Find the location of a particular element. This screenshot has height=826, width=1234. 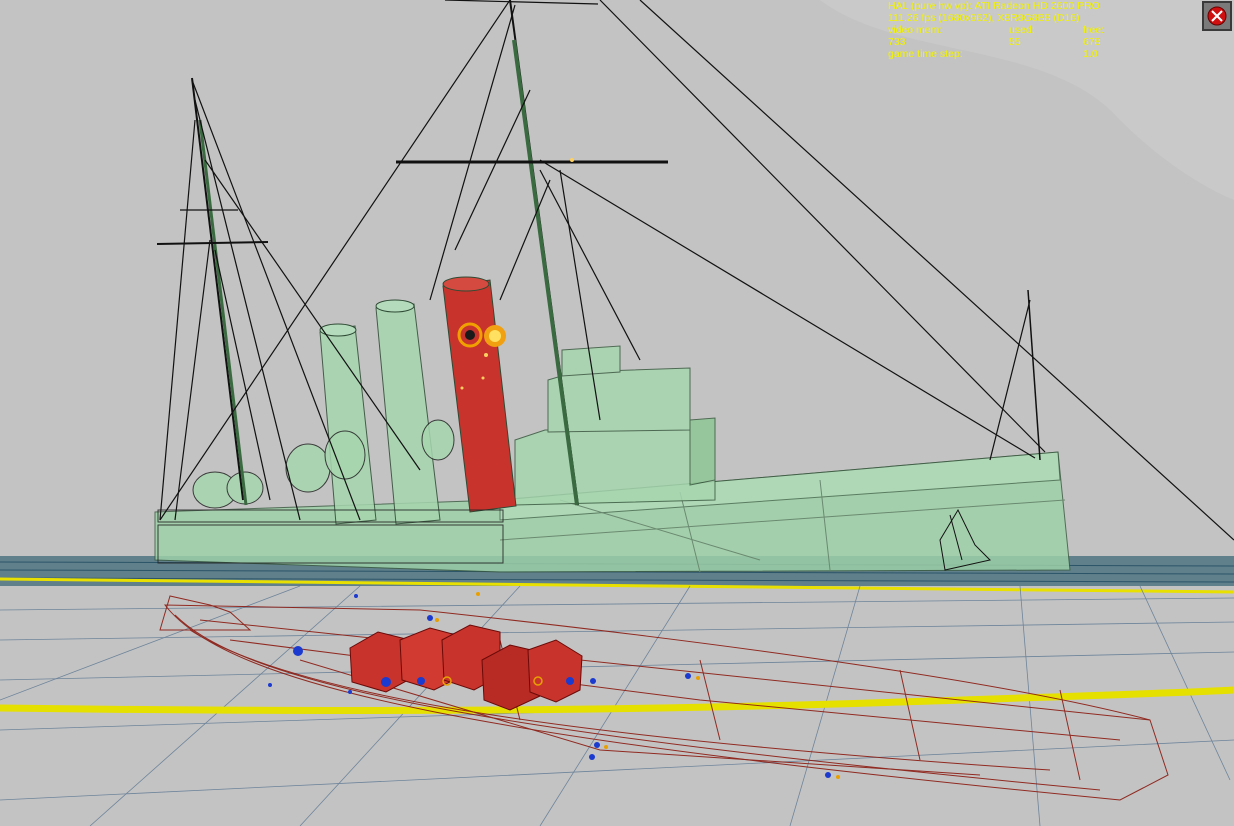

hud-time-step-value: 1.0 is located at coordinates (1090, 54).